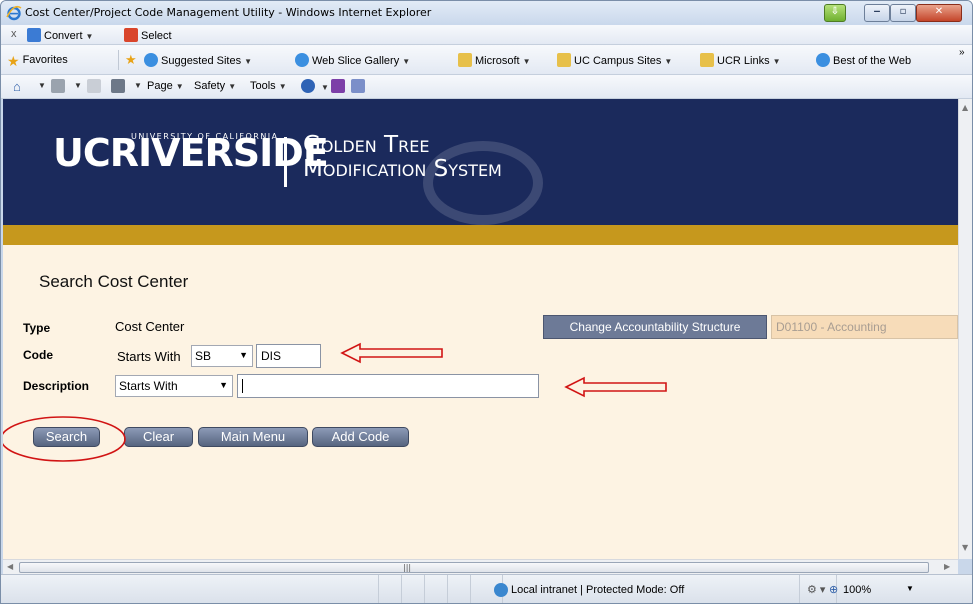 The height and width of the screenshot is (604, 973). What do you see at coordinates (494, 60) in the screenshot?
I see `favorite-microsoft: Microsoft ▼` at bounding box center [494, 60].